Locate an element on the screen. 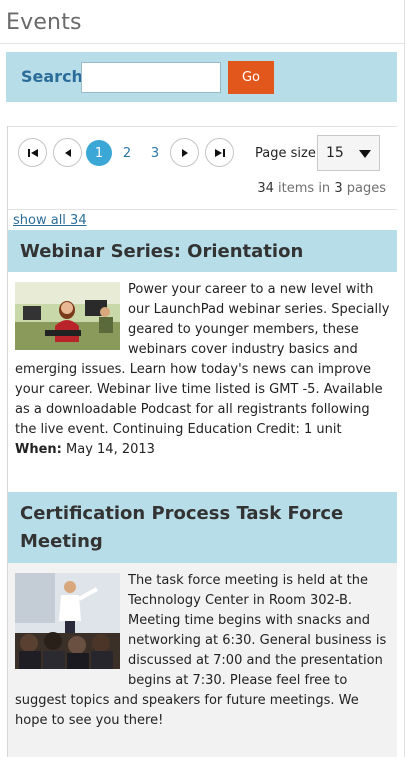  prev-page-button is located at coordinates (67, 152).